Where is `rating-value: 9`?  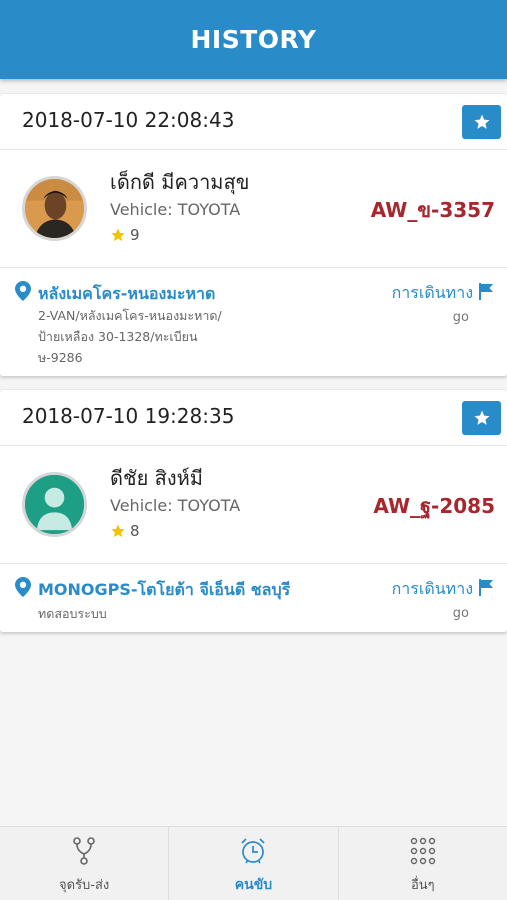 rating-value: 9 is located at coordinates (135, 235).